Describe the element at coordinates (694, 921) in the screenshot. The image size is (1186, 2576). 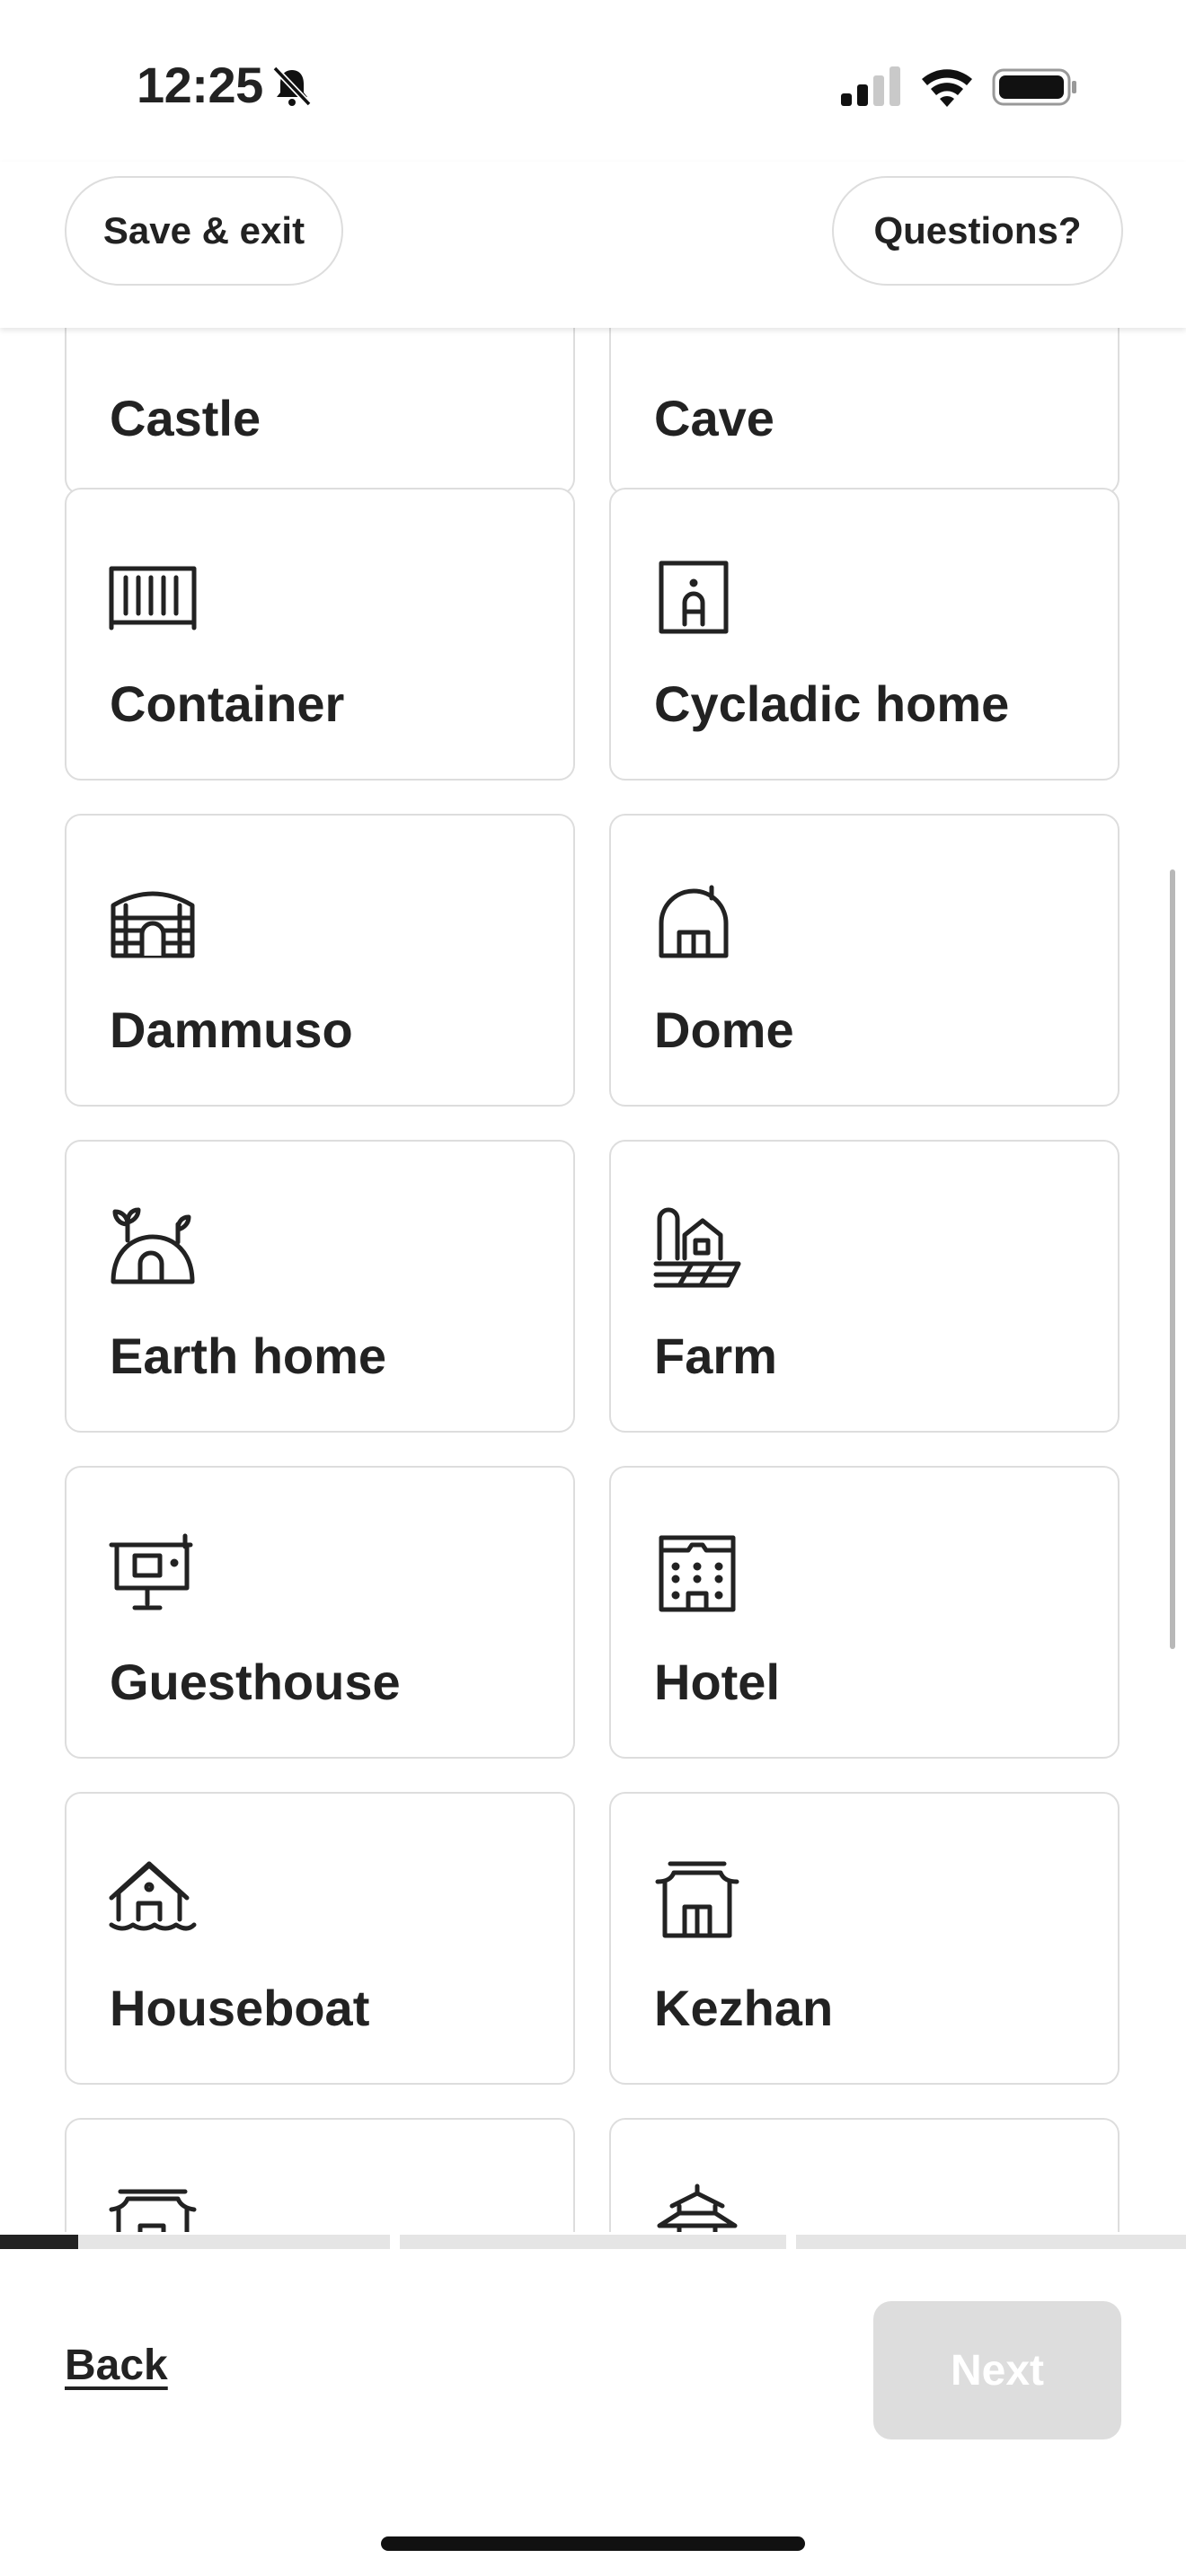
I see `dome-icon` at that location.